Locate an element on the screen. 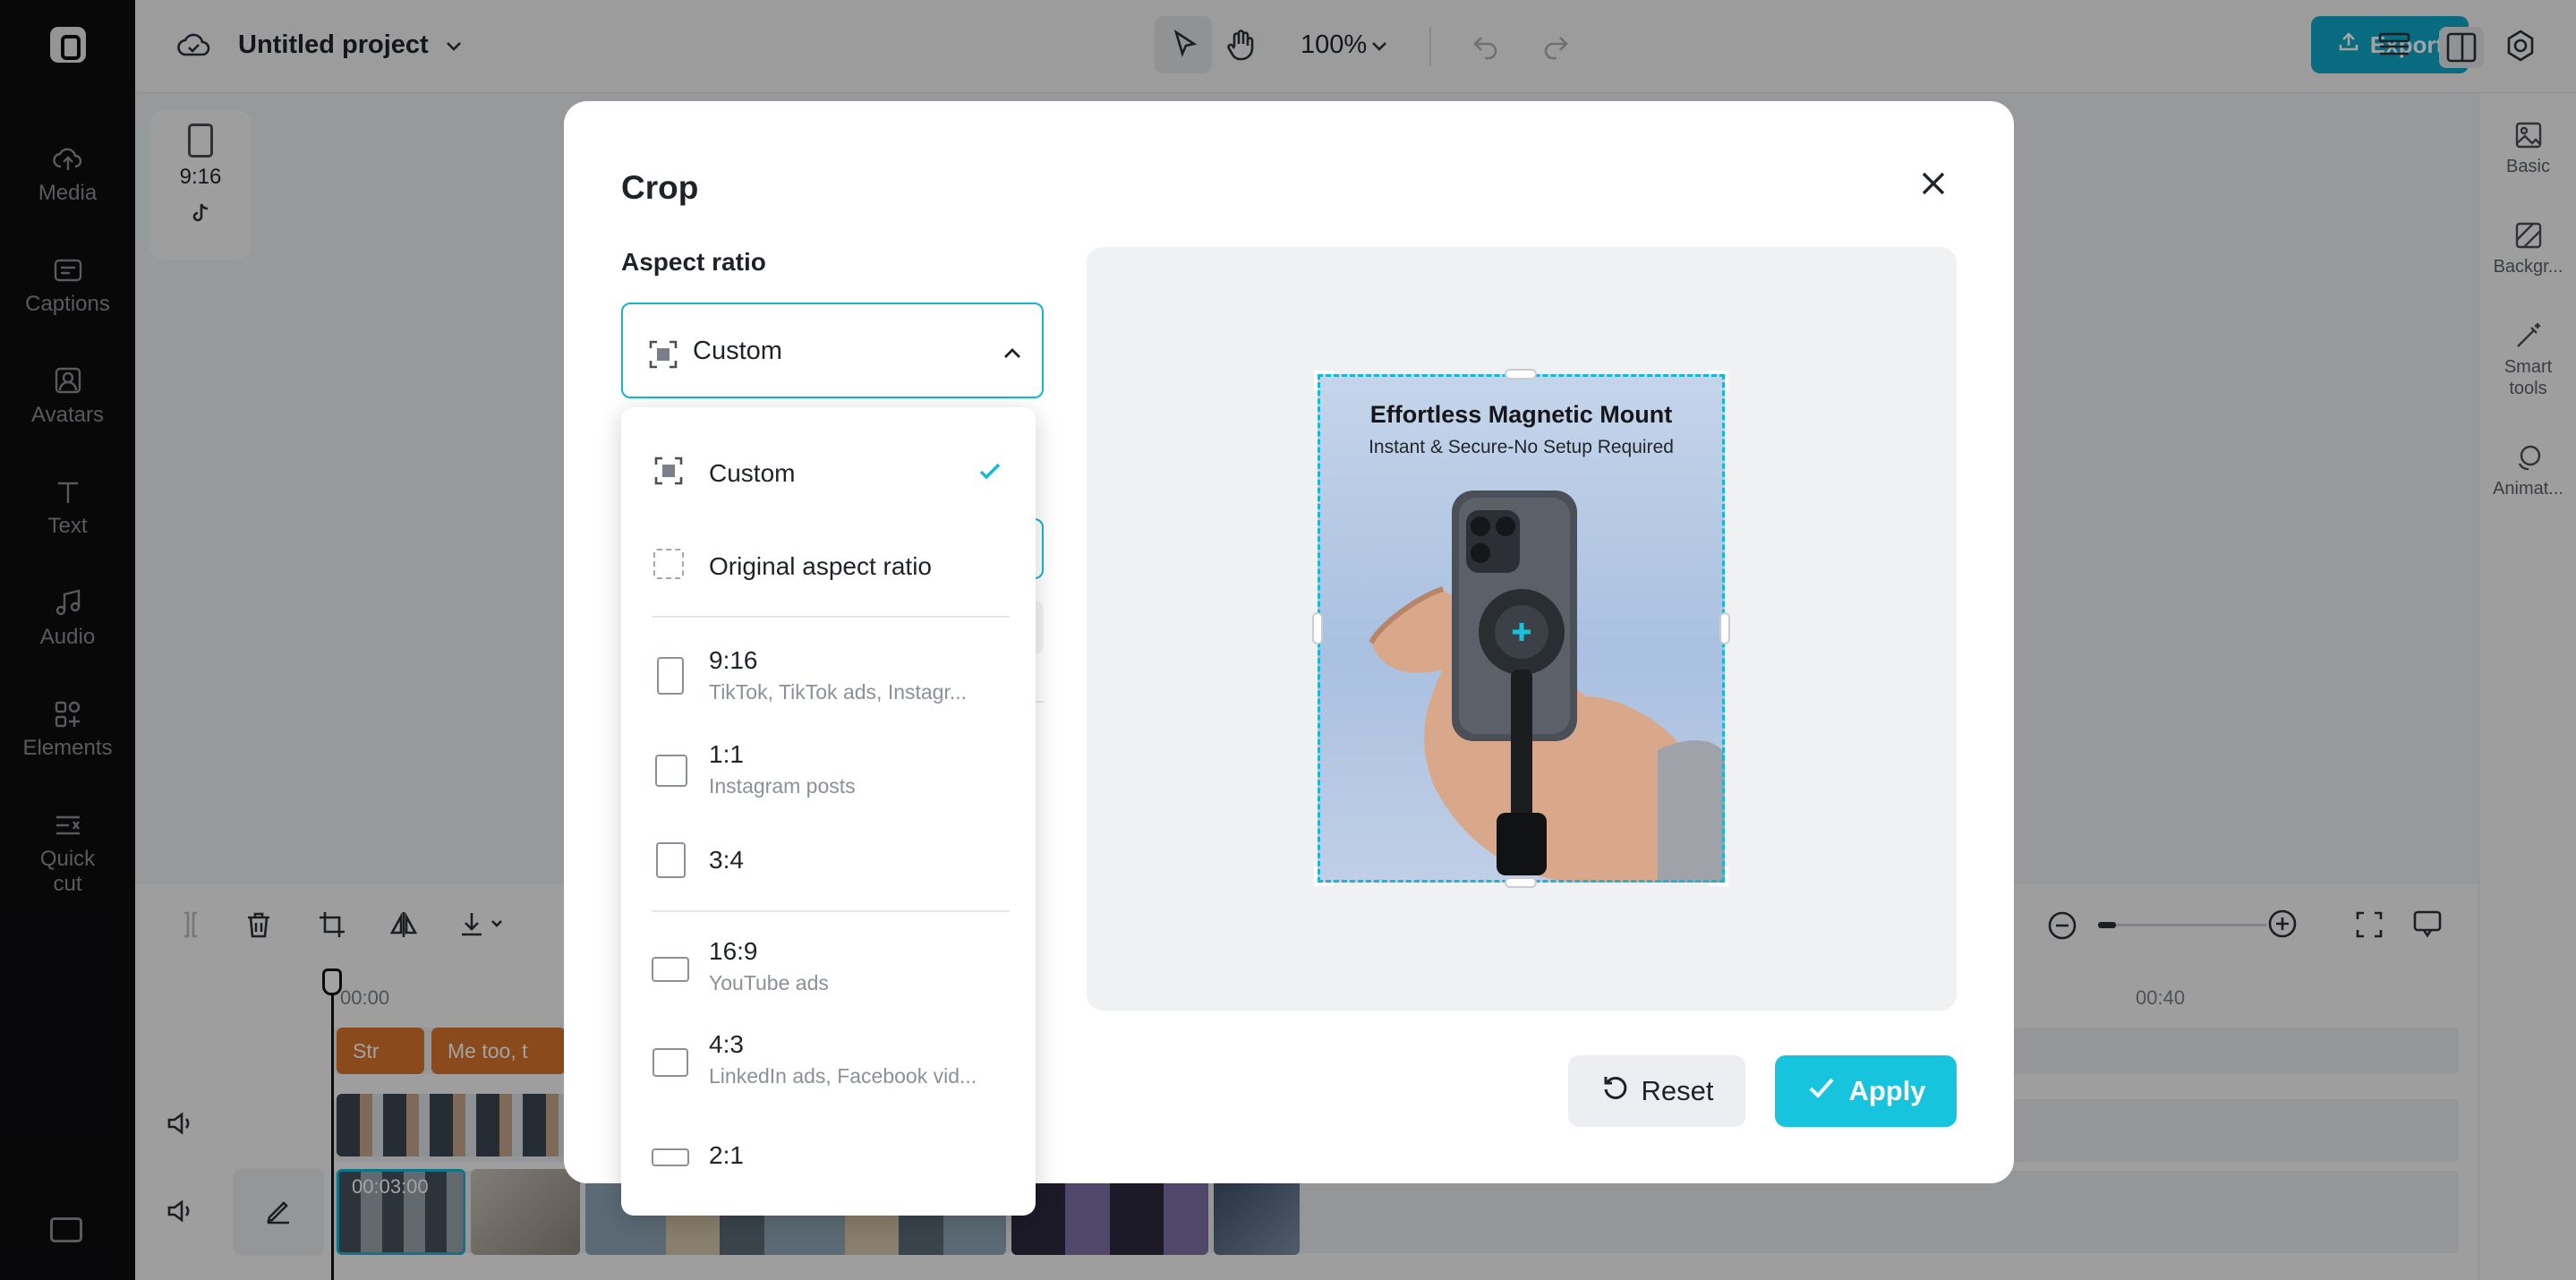 The image size is (2576, 1280). close-icon is located at coordinates (1933, 183).